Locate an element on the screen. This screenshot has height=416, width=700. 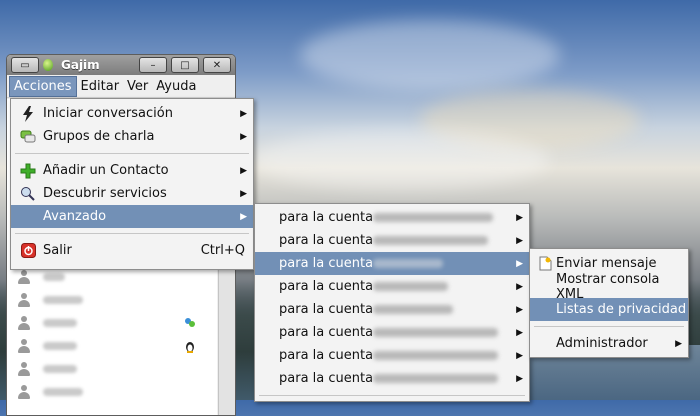
gajim-logo-icon is located at coordinates (48, 65).